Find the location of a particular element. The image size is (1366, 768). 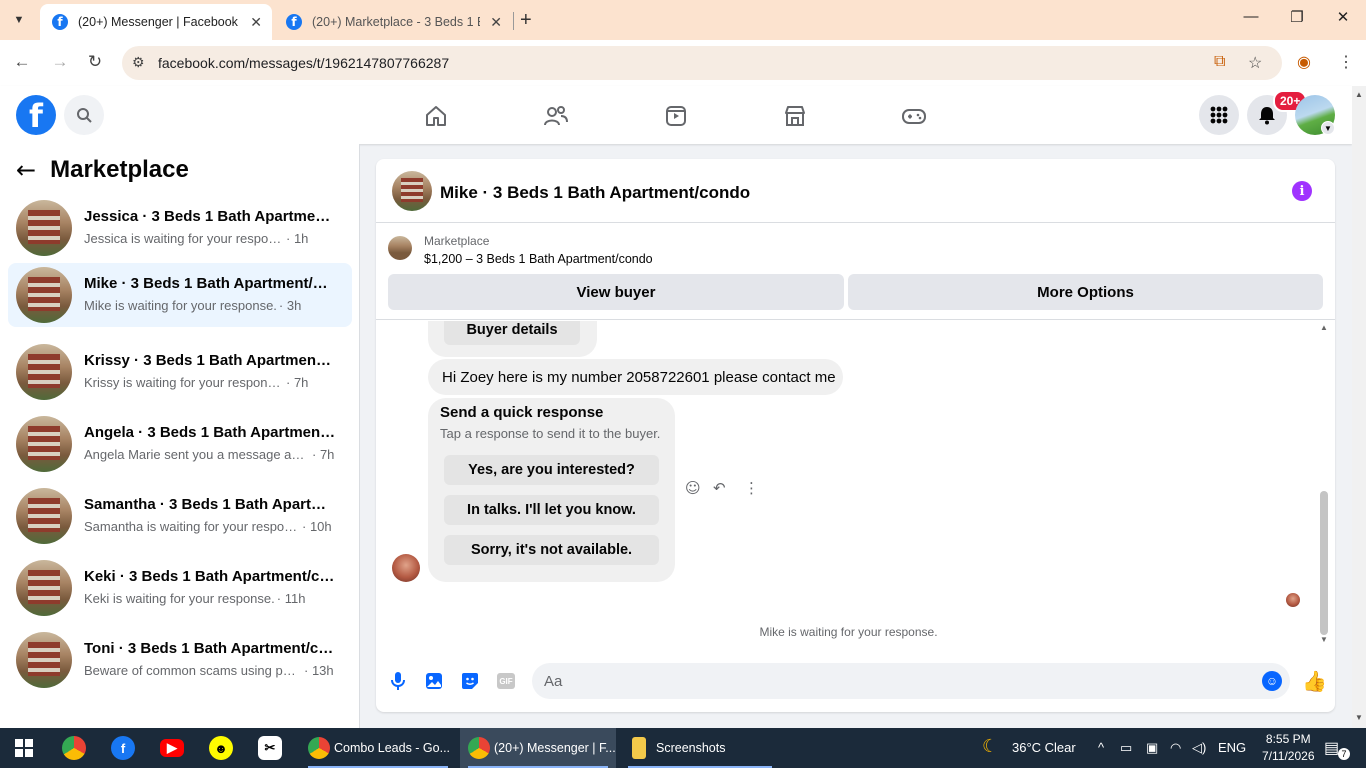

chrome-icon is located at coordinates (74, 748).